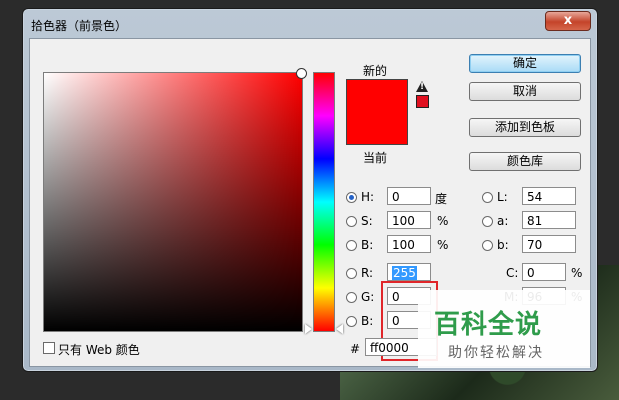  Describe the element at coordinates (79, 26) in the screenshot. I see `window-title: 拾色器（前景色）` at that location.